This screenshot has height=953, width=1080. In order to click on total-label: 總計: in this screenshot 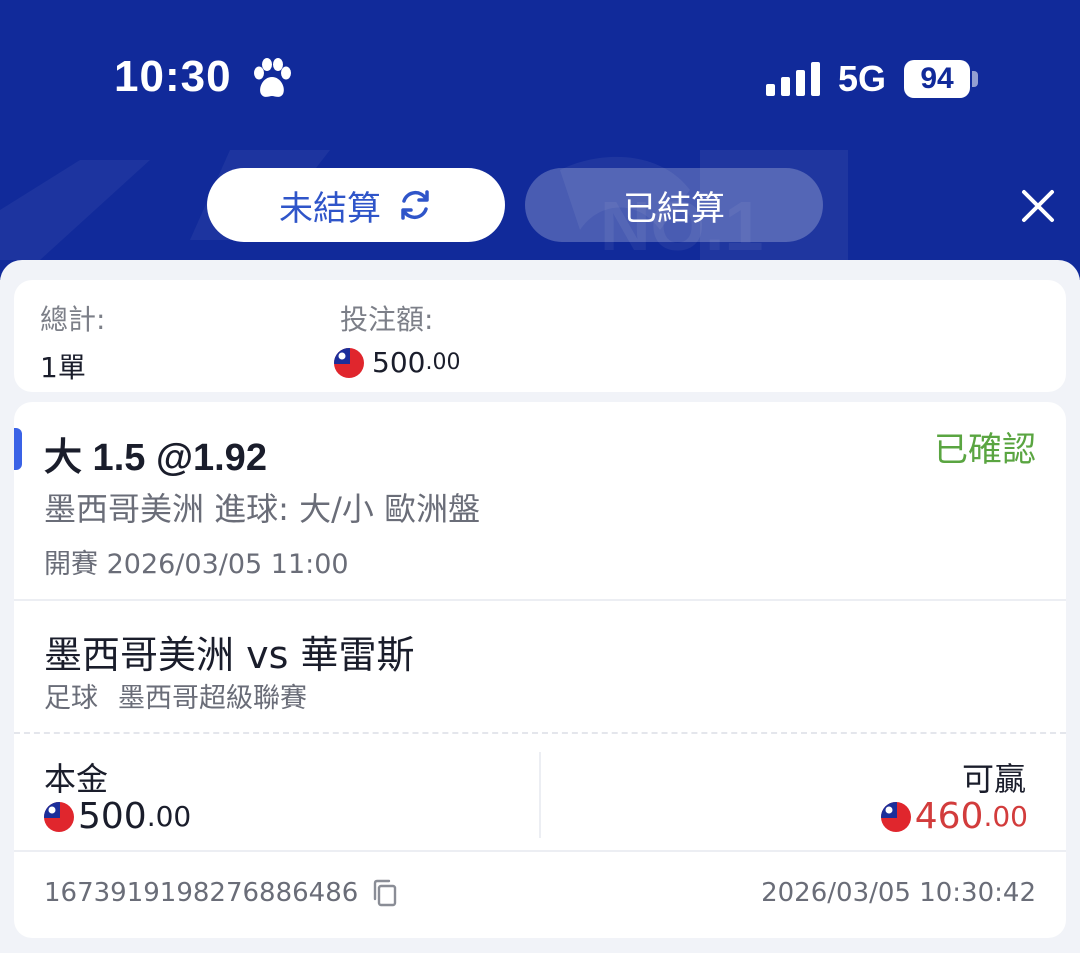, I will do `click(73, 319)`.